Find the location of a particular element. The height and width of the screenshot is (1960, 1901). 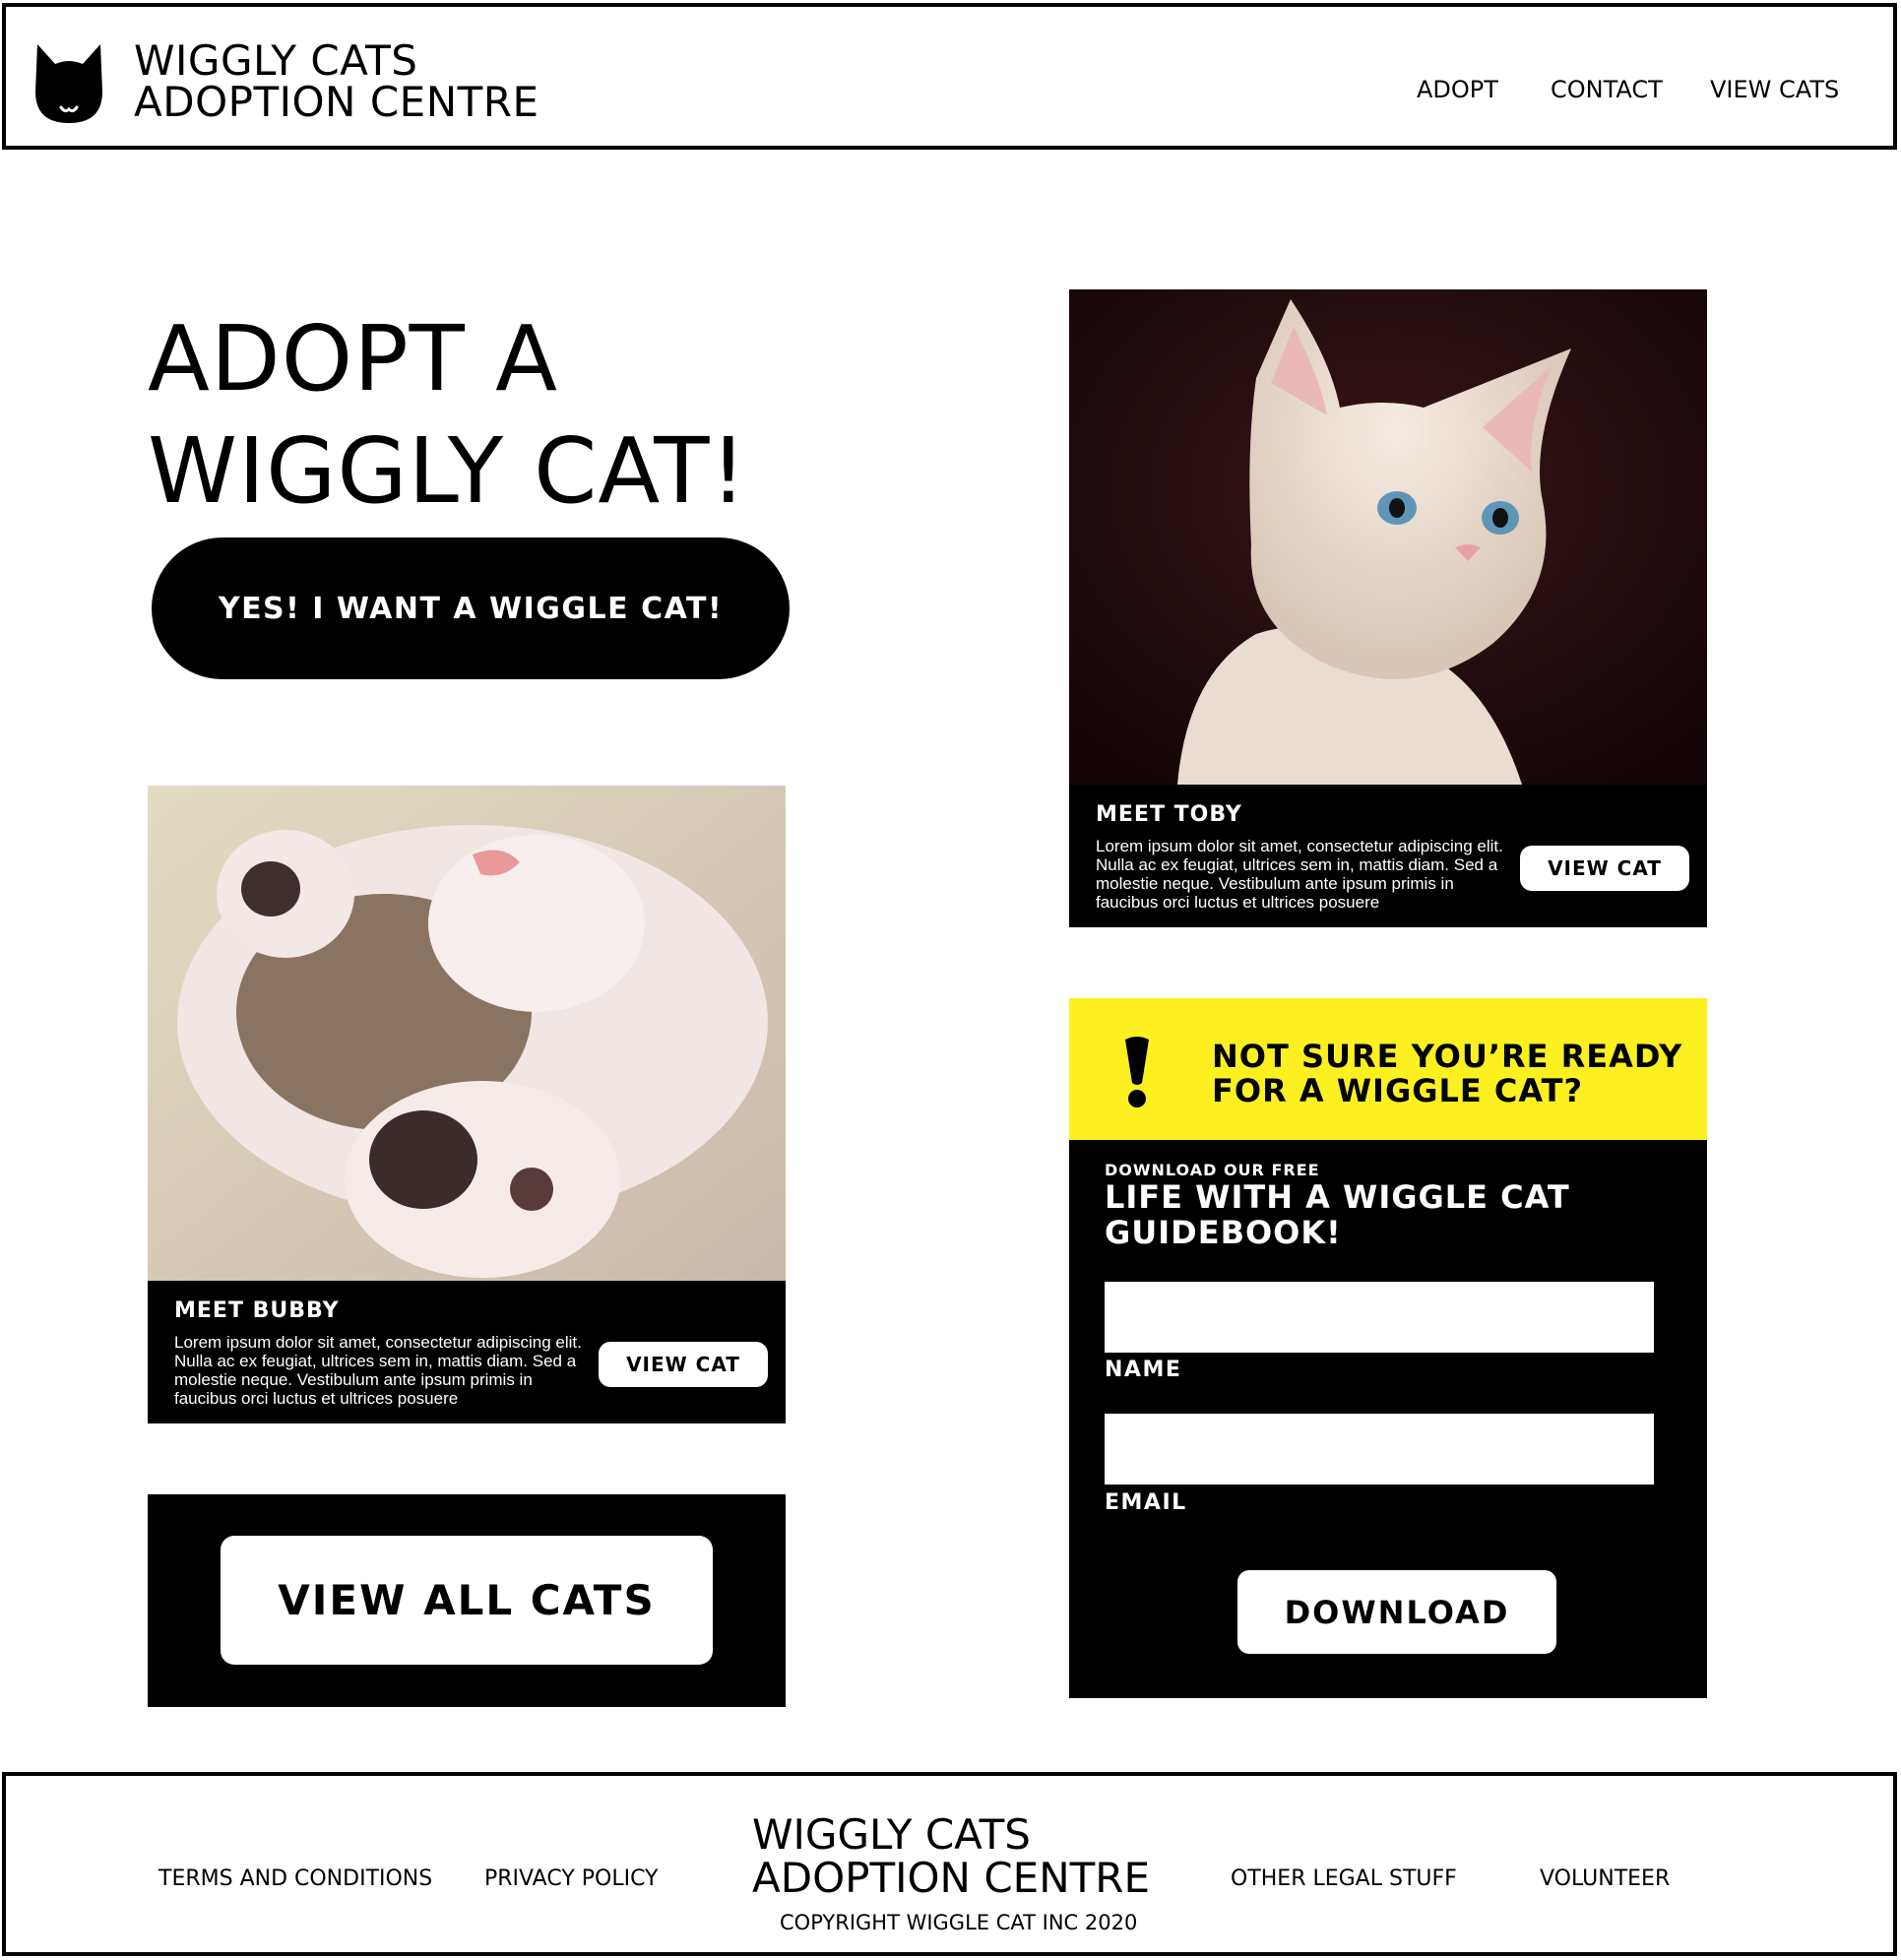

footer-logo-line-1: WIGGLY CATS is located at coordinates (891, 1834).